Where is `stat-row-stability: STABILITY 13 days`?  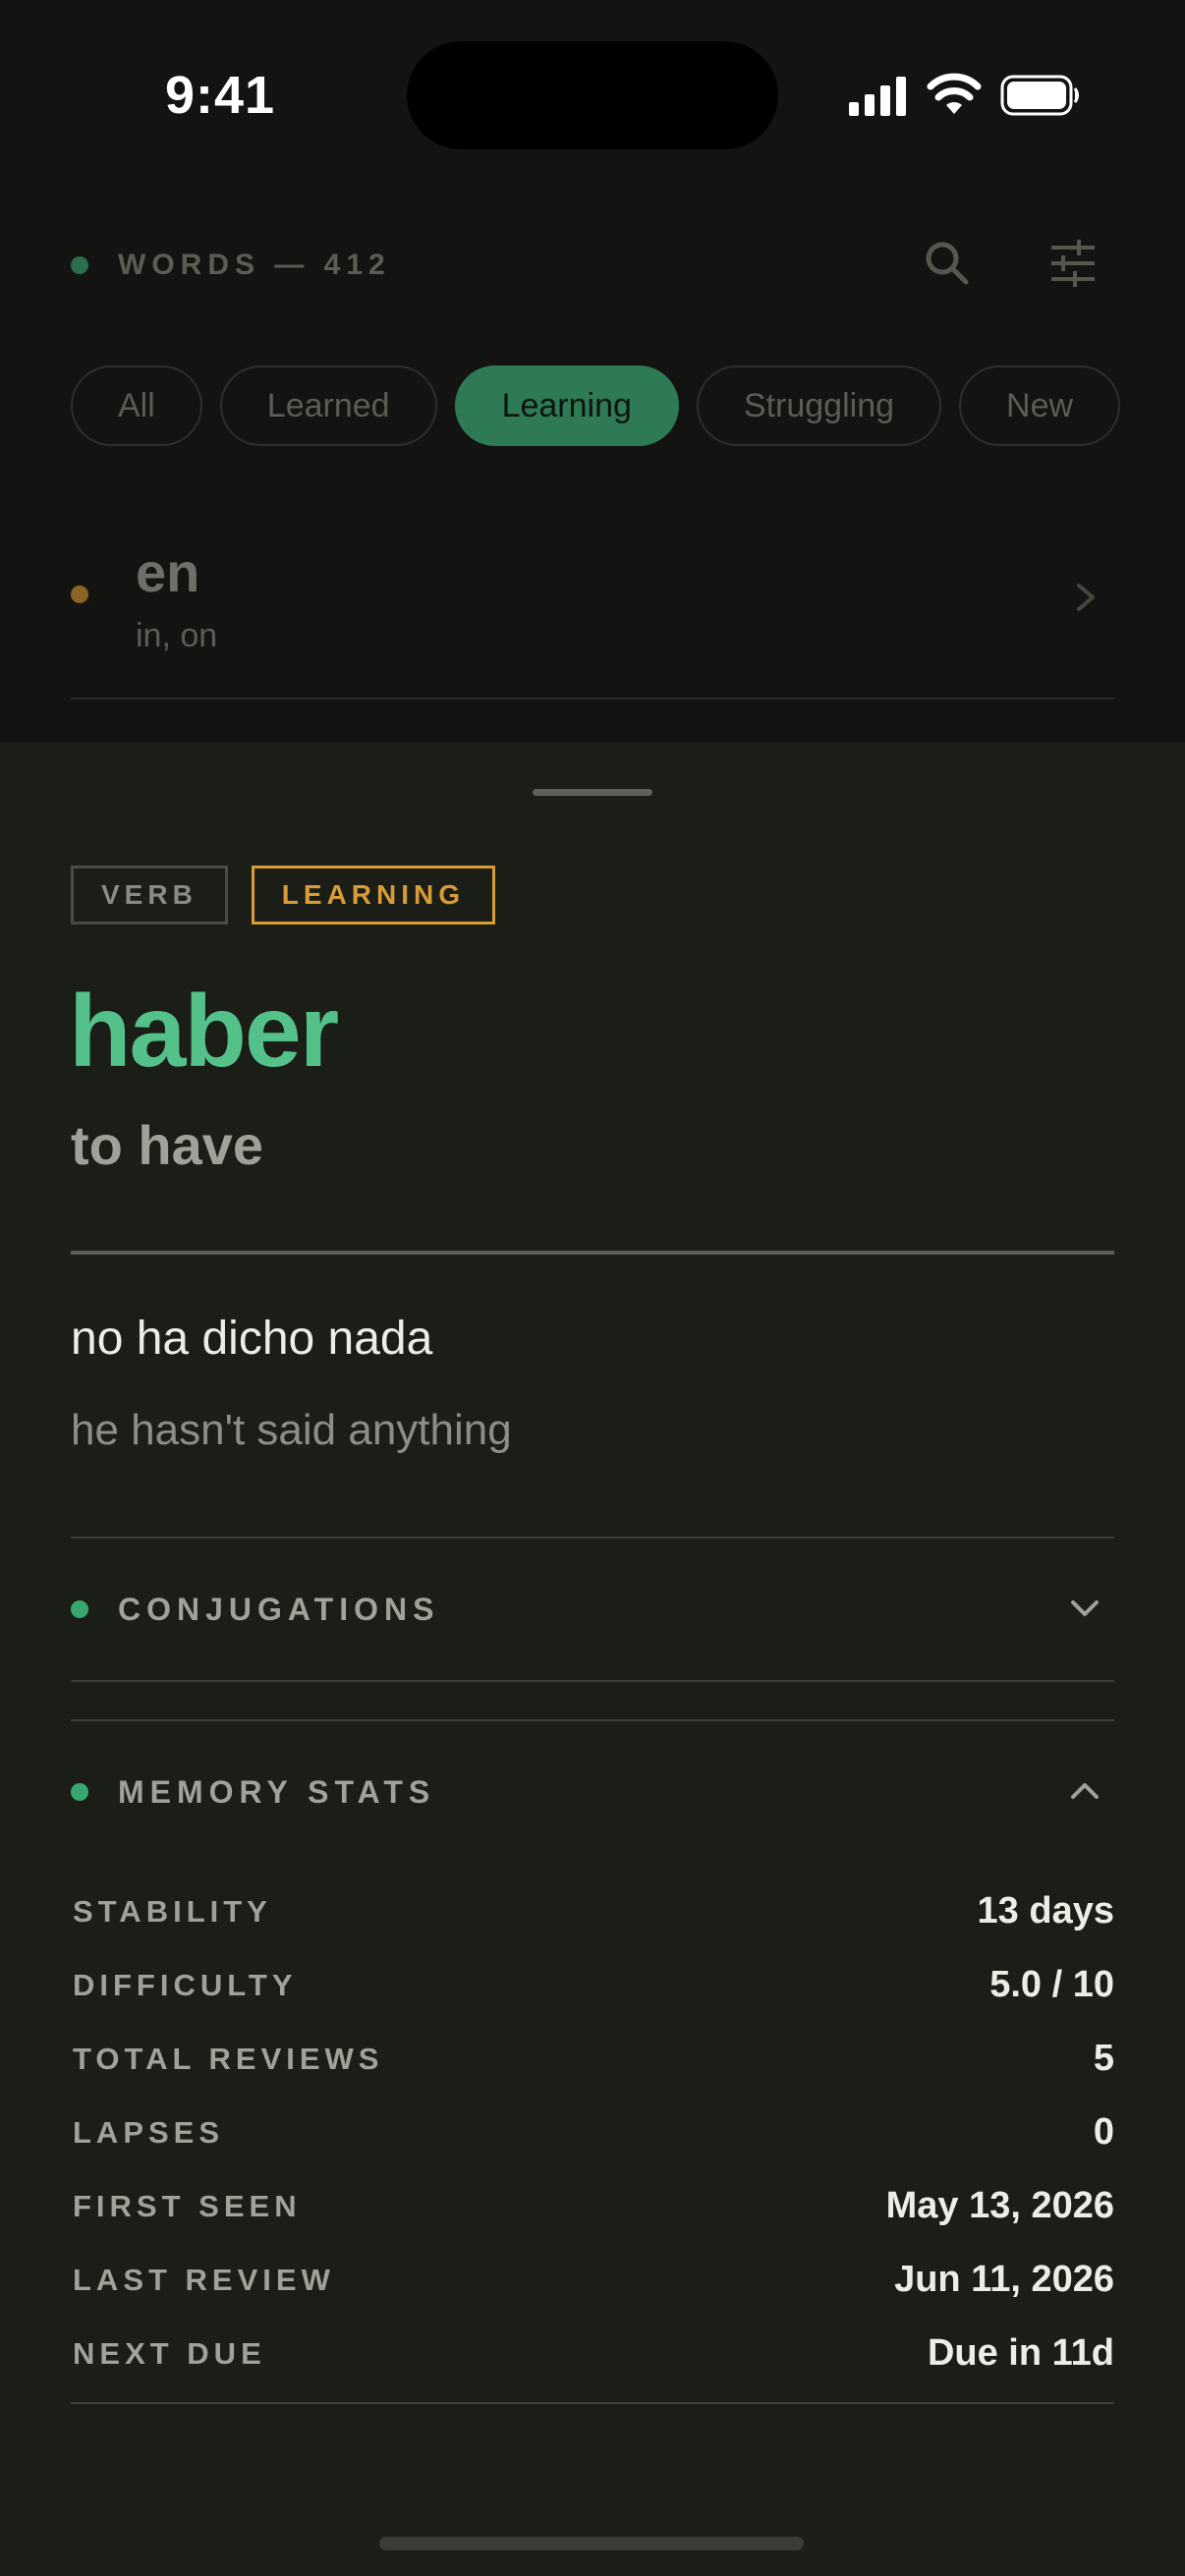 stat-row-stability: STABILITY 13 days is located at coordinates (592, 1911).